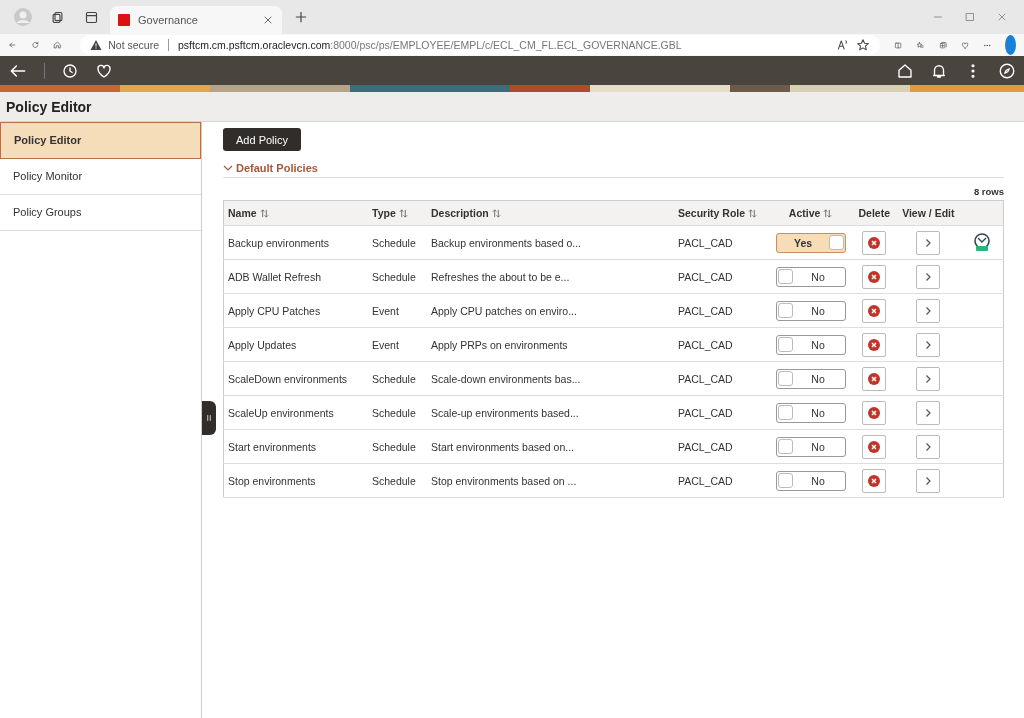 This screenshot has height=718, width=1024. What do you see at coordinates (928, 213) in the screenshot?
I see `column-header: View / Edit` at bounding box center [928, 213].